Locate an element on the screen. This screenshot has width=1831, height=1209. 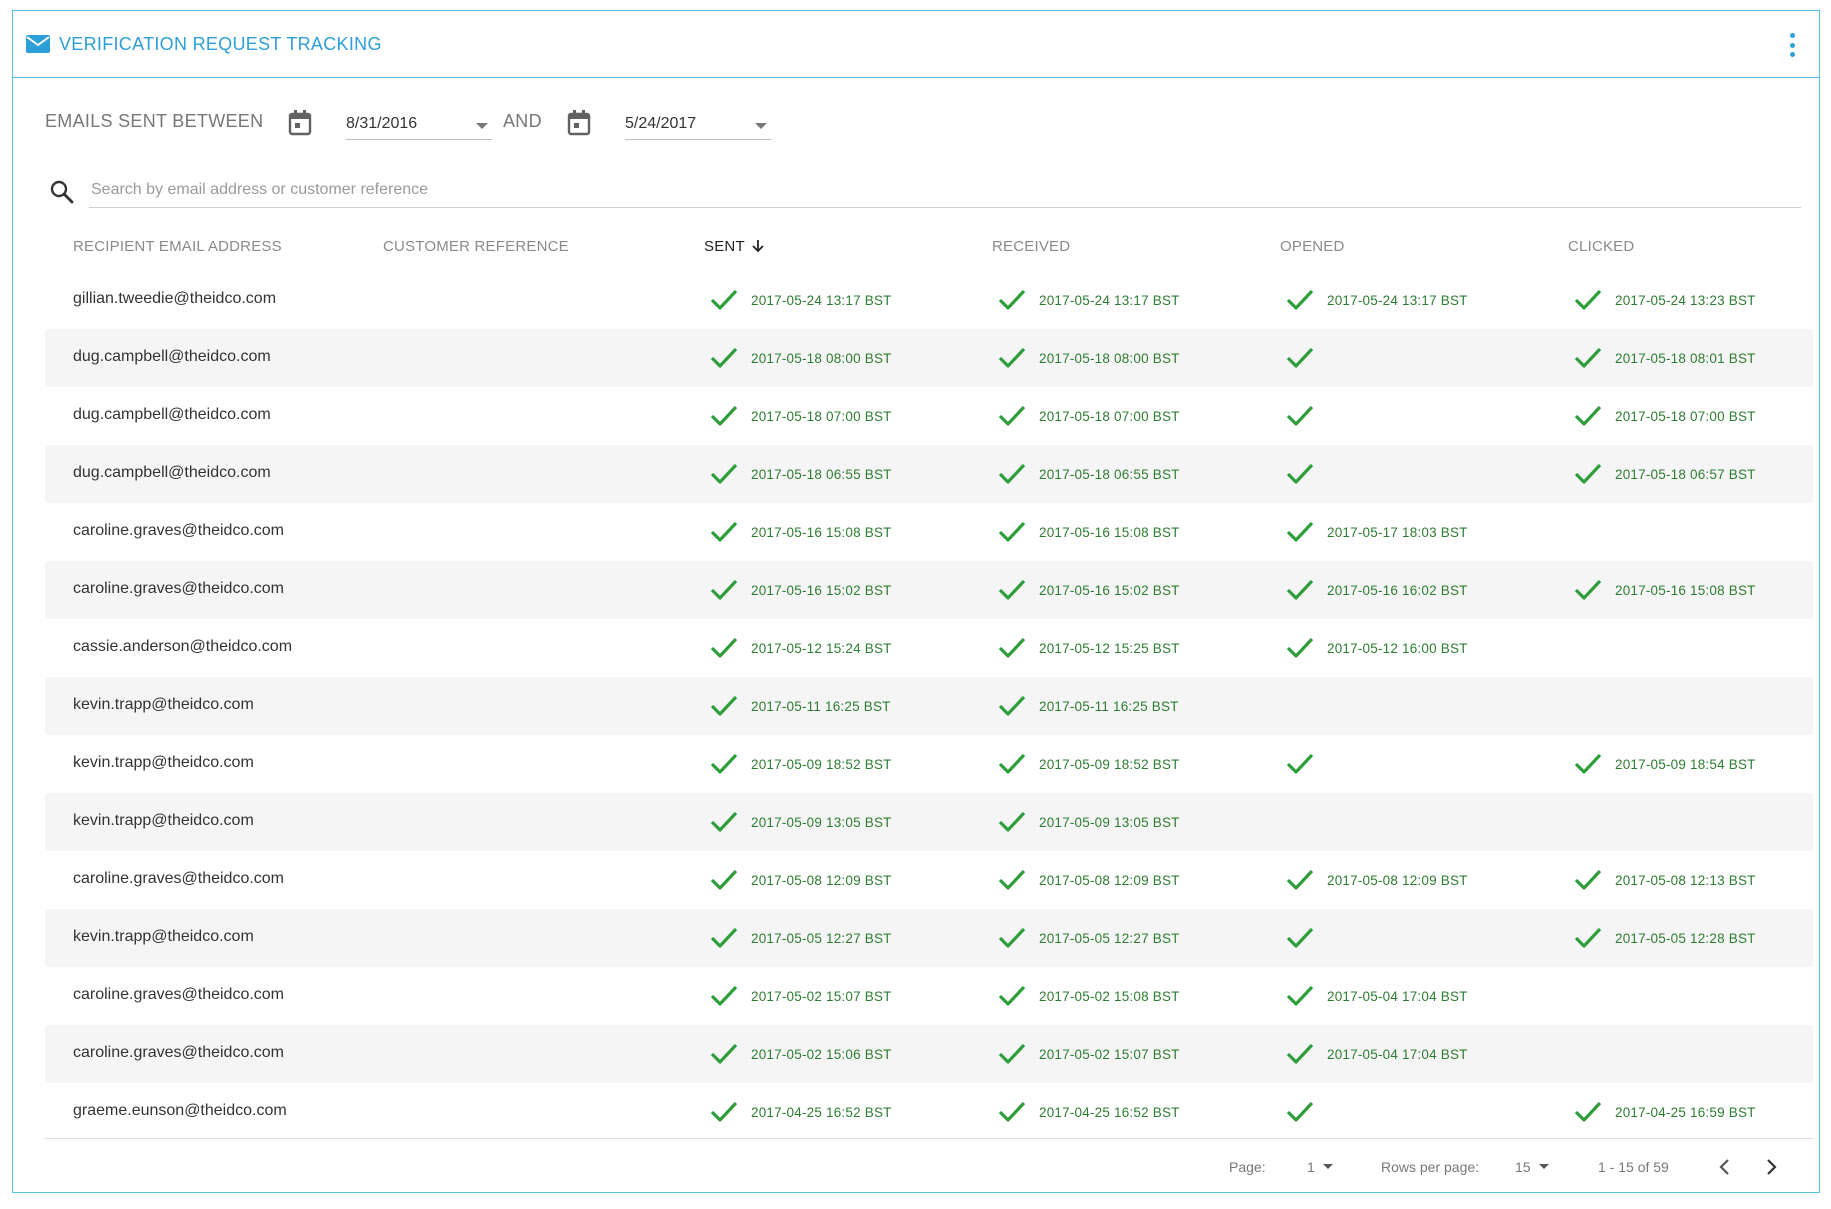
clicked-status: 2017-05-18 06:57 BST is located at coordinates (1664, 474).